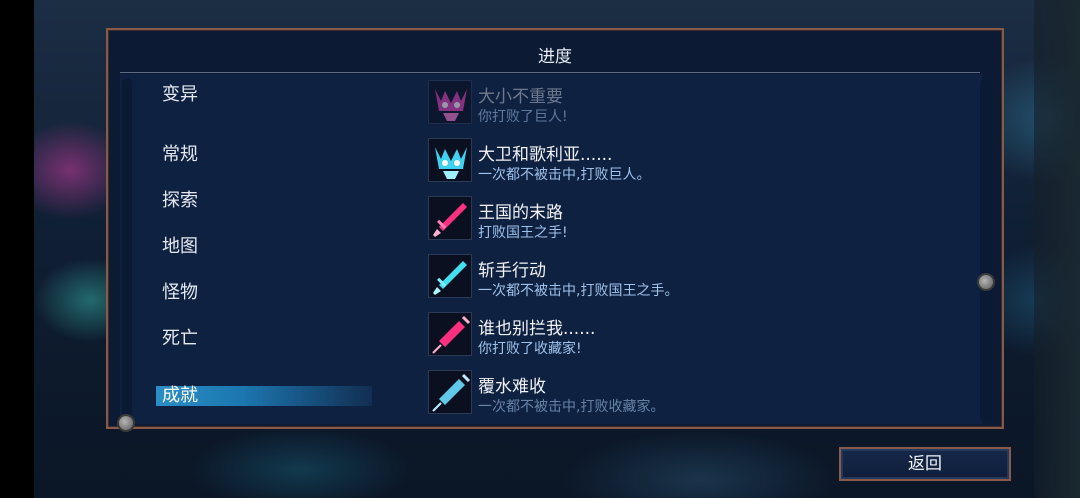 The height and width of the screenshot is (498, 1080). Describe the element at coordinates (180, 245) in the screenshot. I see `category-map: 地图` at that location.